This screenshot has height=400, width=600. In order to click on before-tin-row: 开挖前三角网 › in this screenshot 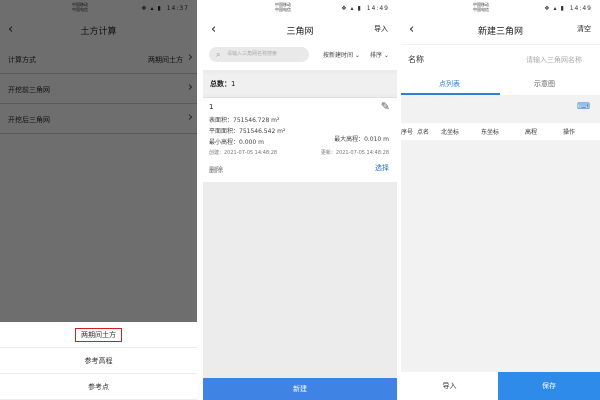, I will do `click(98, 90)`.